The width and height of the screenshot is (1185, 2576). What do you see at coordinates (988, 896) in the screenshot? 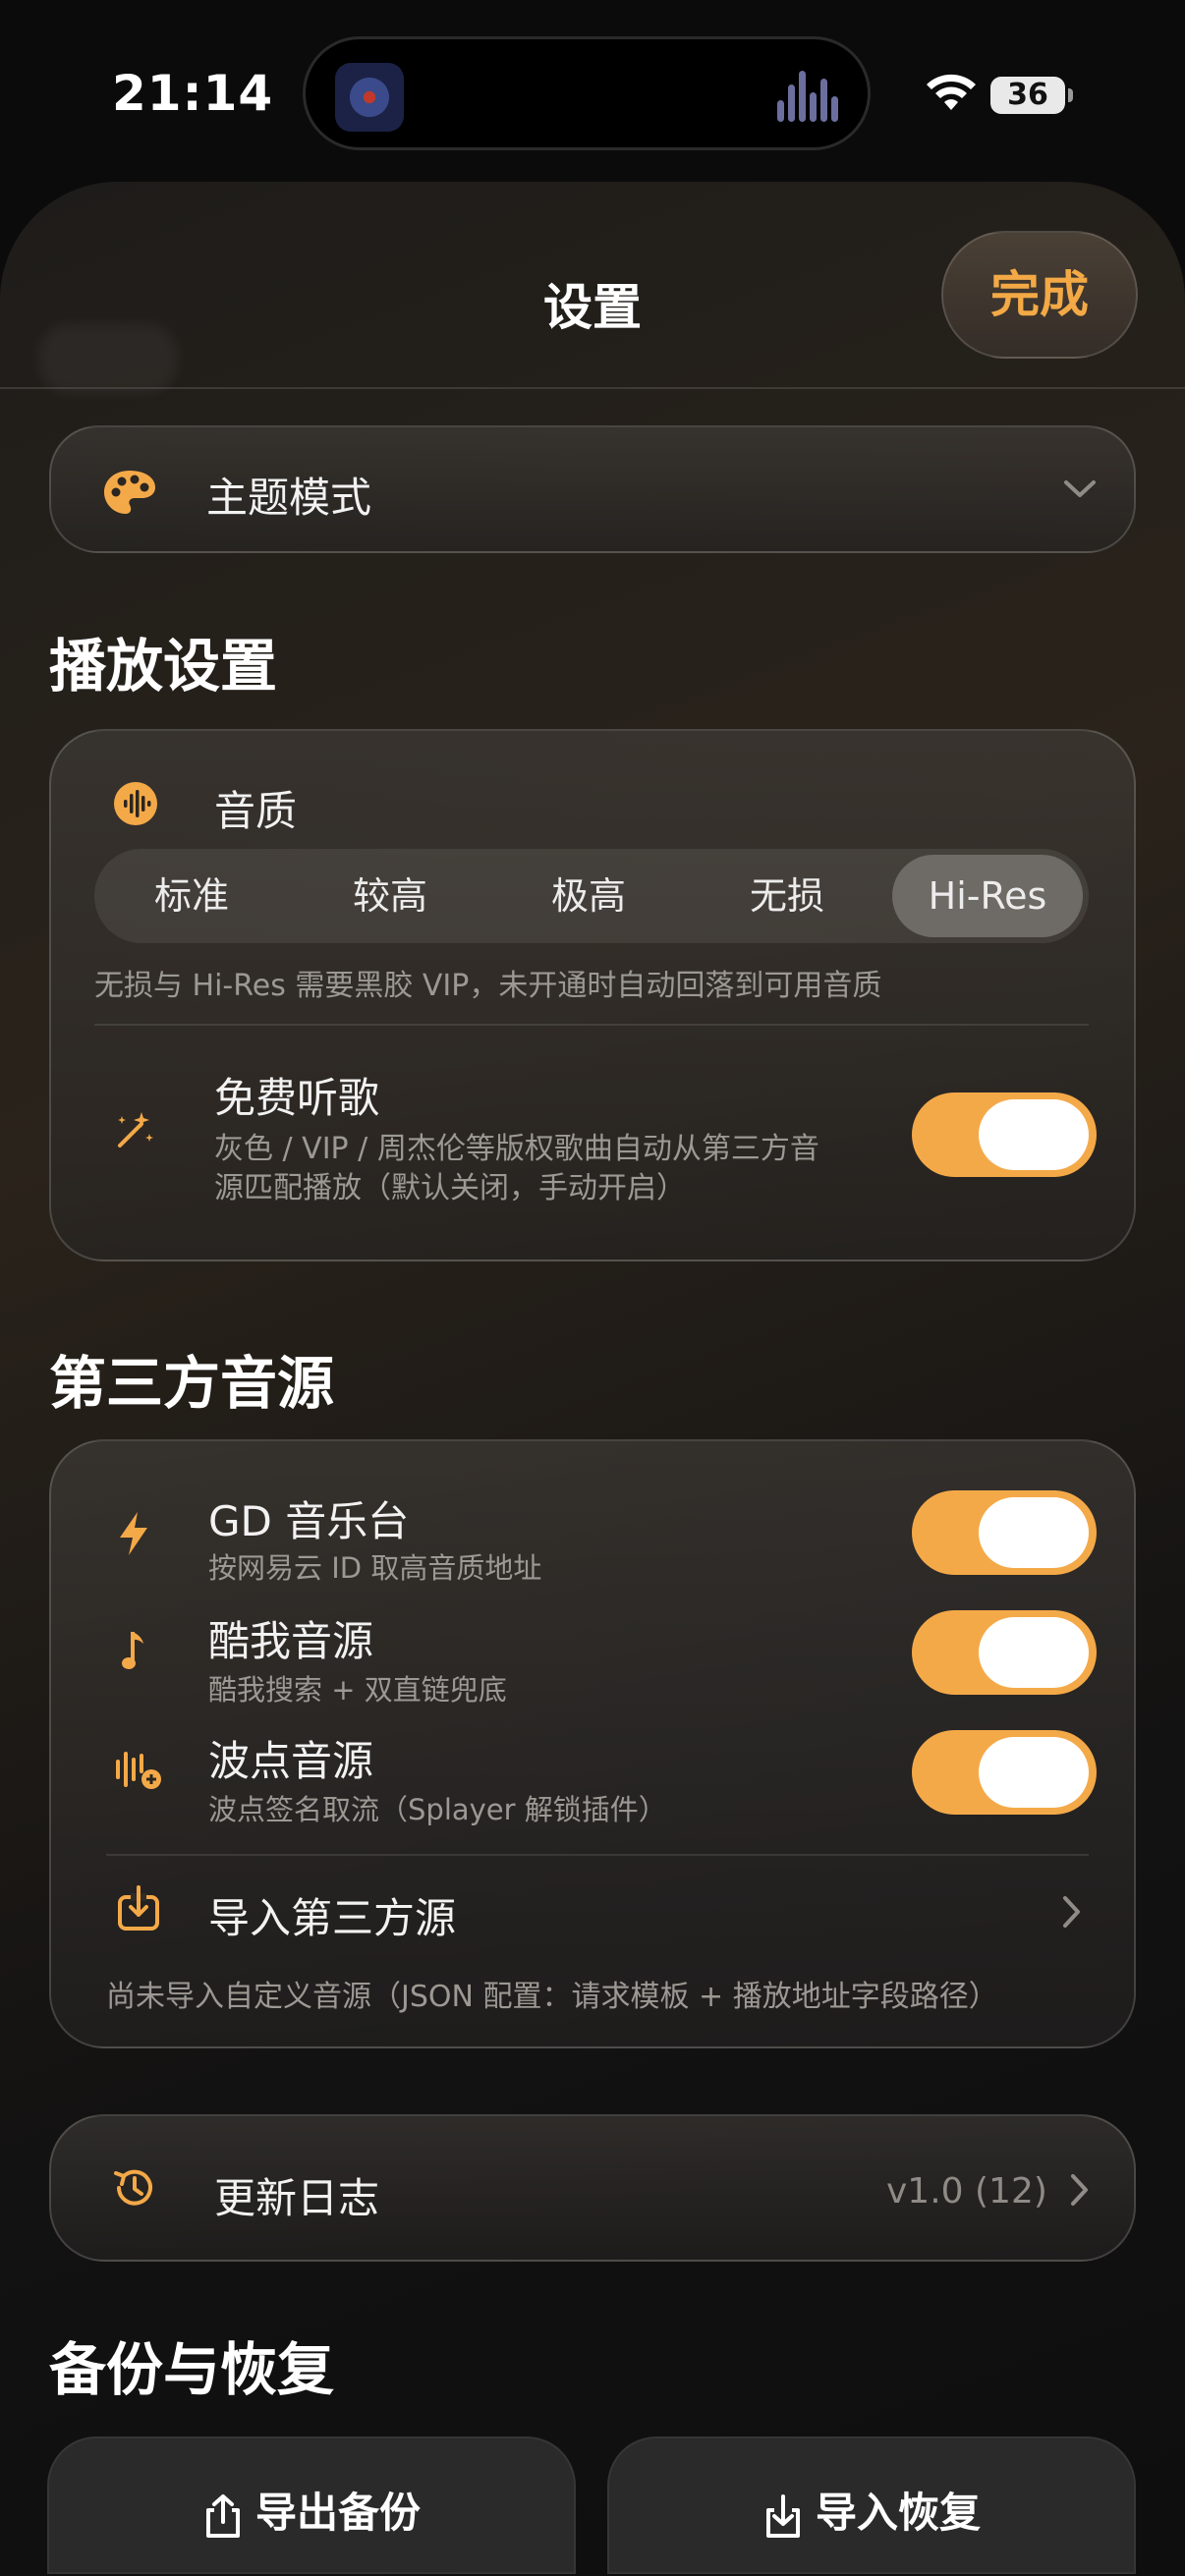
I see `quality-option-hires: Hi-Res` at bounding box center [988, 896].